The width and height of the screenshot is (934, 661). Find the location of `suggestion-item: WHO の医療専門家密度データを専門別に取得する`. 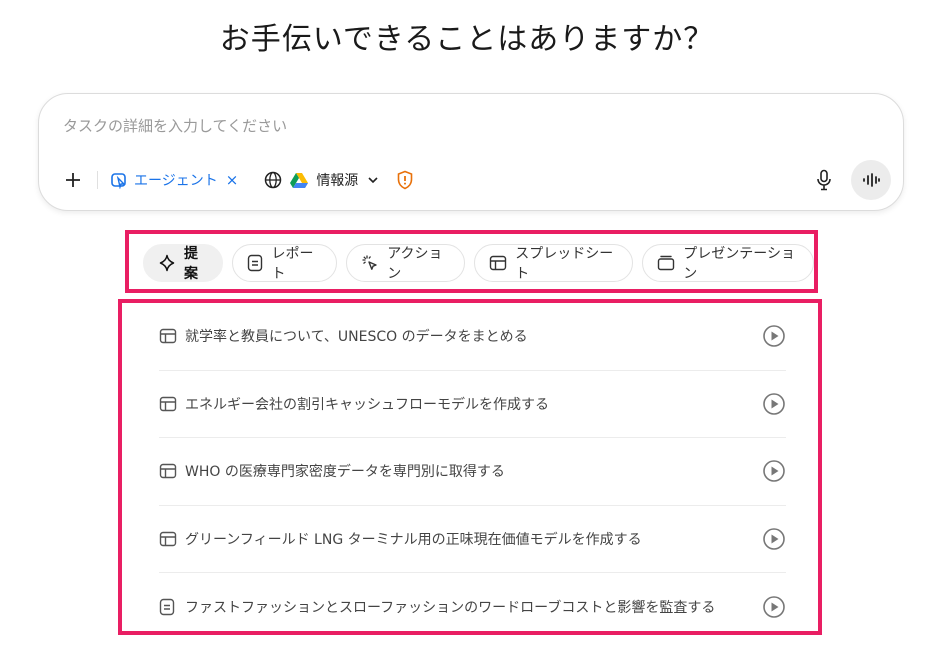

suggestion-item: WHO の医療専門家密度データを専門別に取得する is located at coordinates (472, 472).